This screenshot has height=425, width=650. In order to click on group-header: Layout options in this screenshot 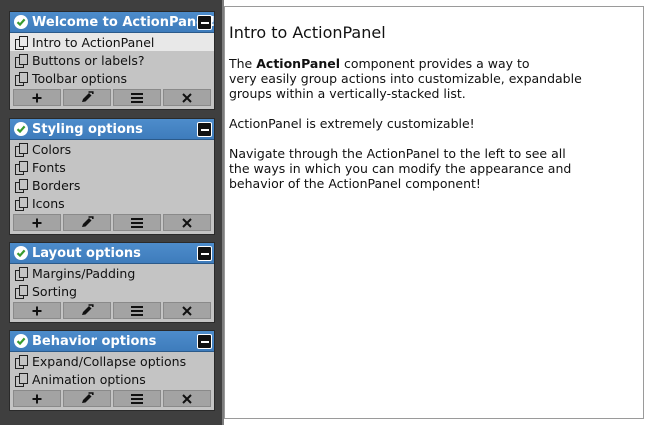, I will do `click(112, 253)`.